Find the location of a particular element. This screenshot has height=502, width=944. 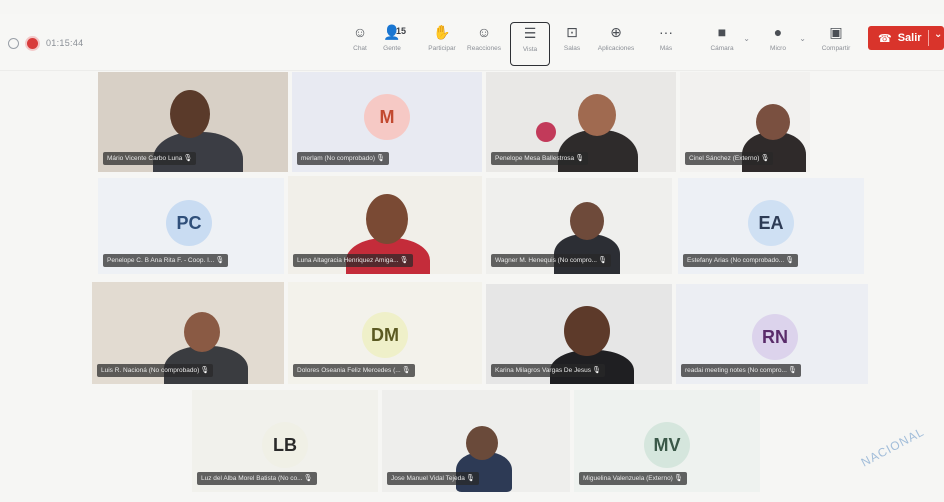

rooms-icon: ⊡ is located at coordinates (572, 32).